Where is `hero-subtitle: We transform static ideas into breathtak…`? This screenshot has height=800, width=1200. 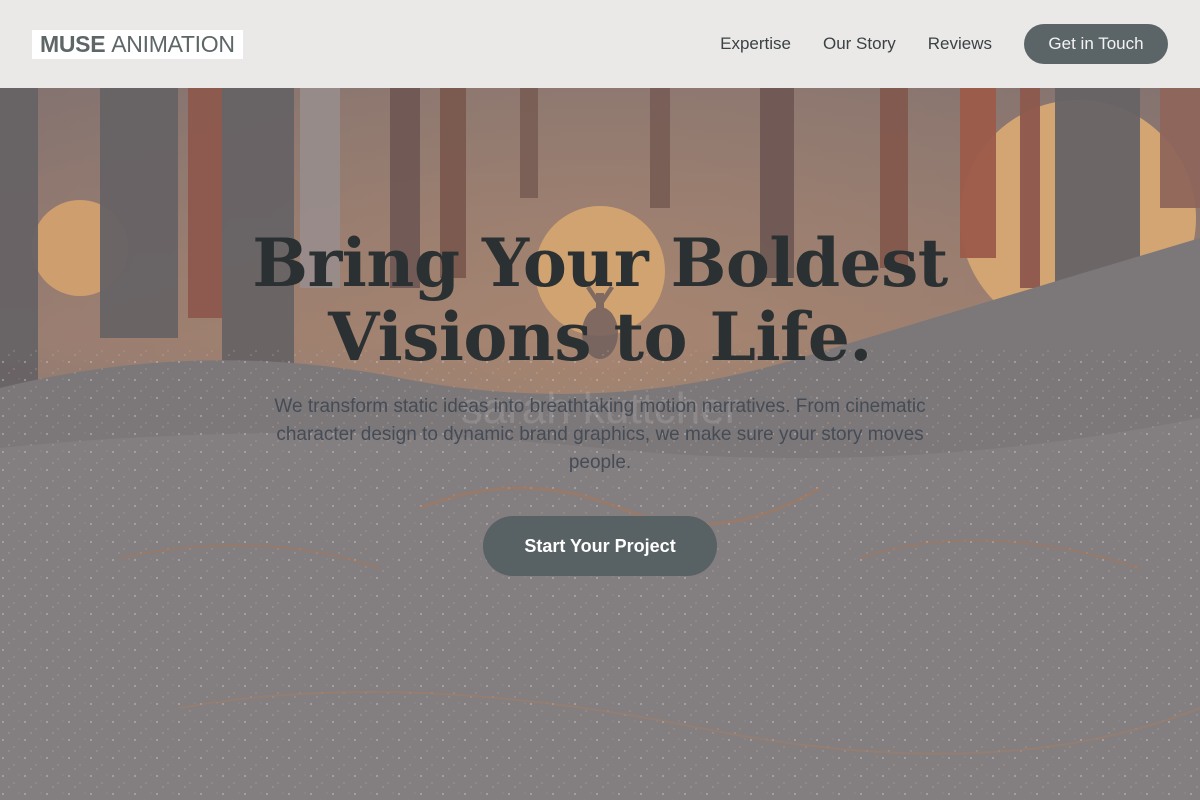
hero-subtitle: We transform static ideas into breathtak… is located at coordinates (600, 434).